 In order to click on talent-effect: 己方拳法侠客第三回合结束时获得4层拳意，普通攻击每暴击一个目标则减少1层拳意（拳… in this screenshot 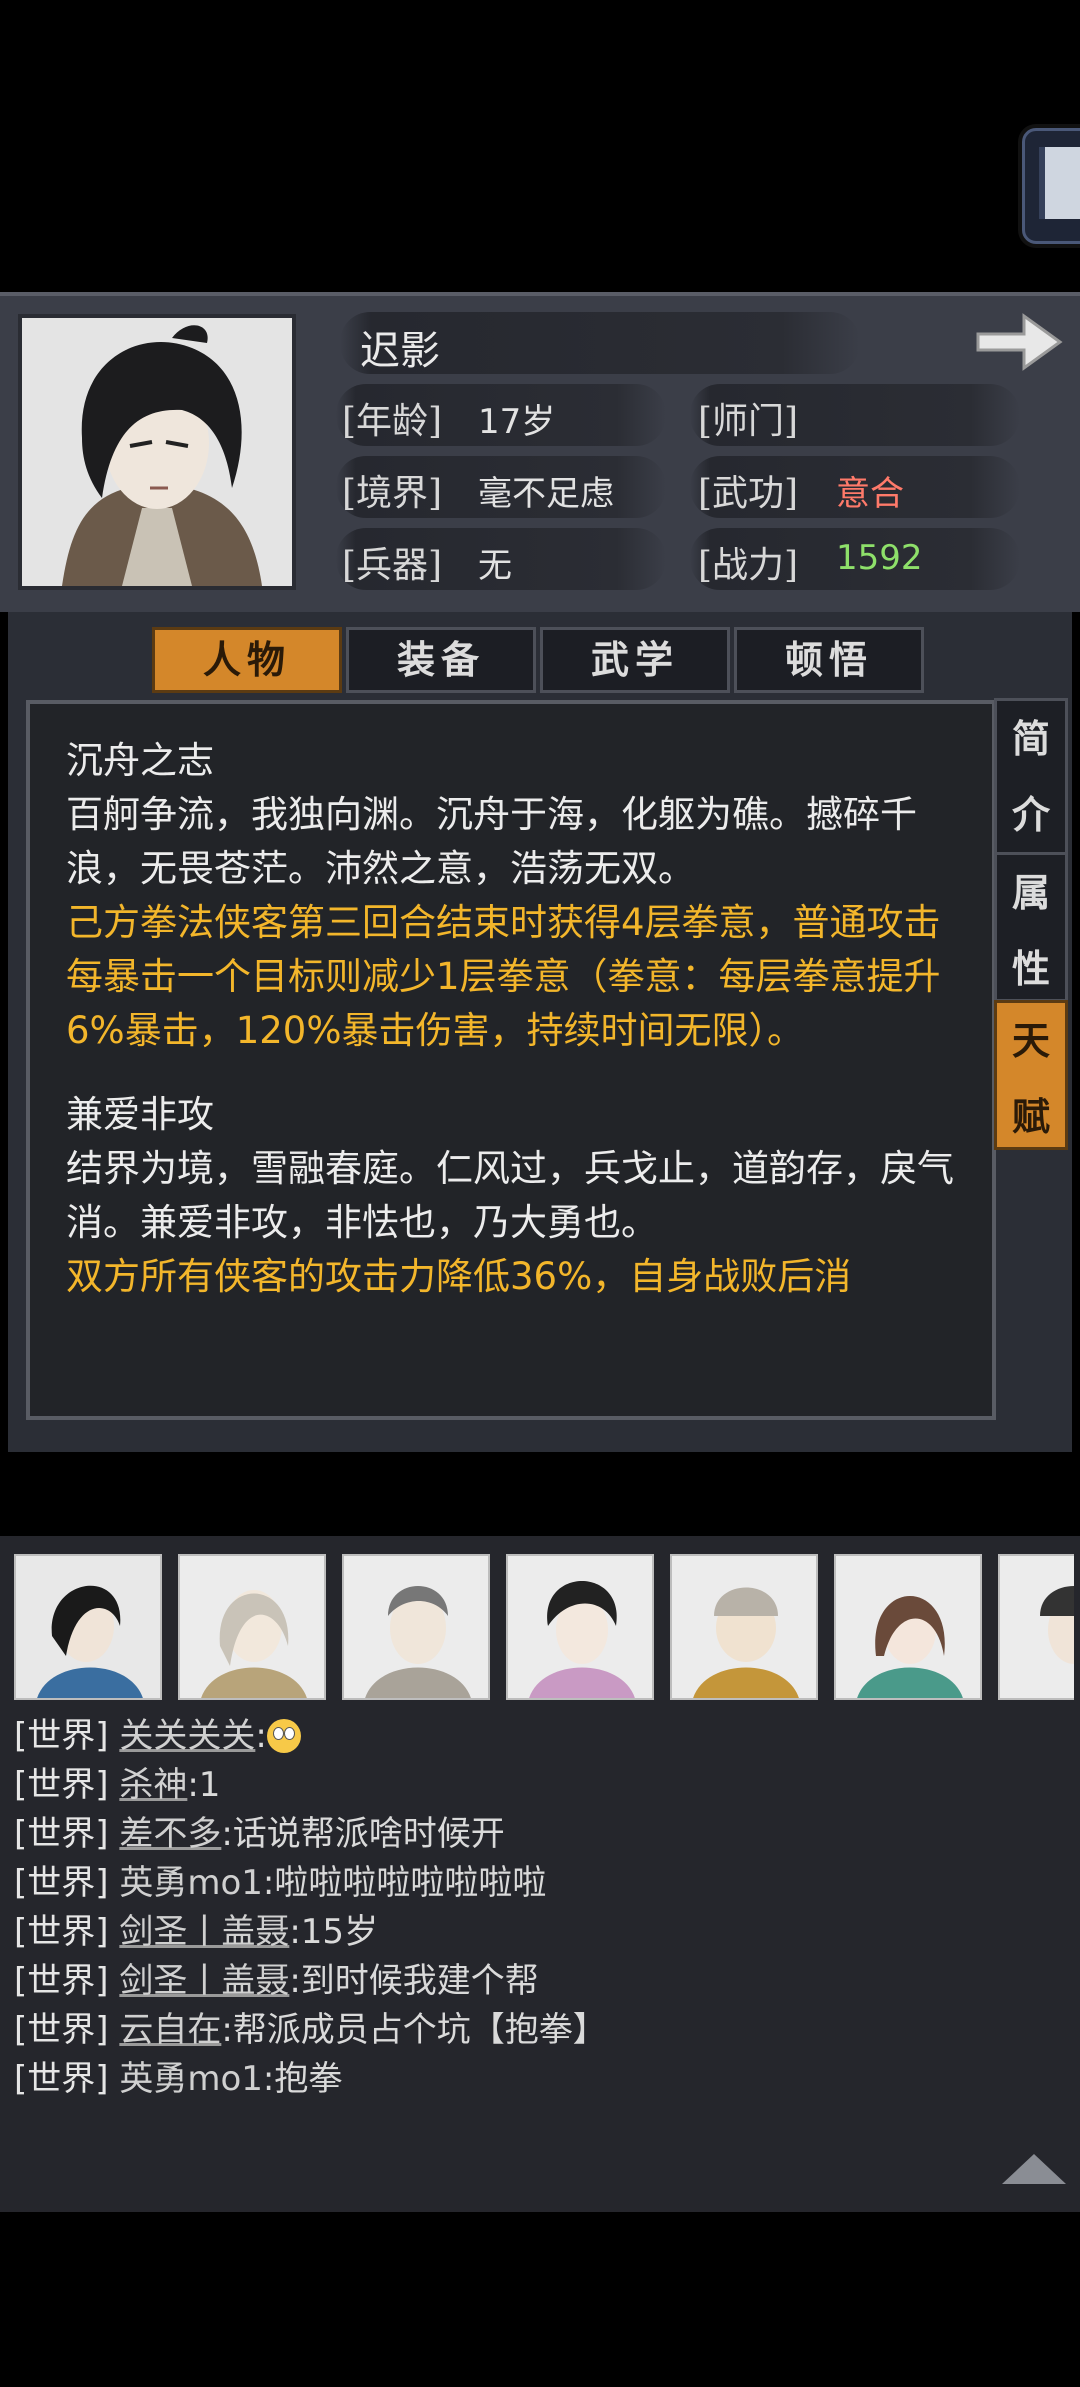, I will do `click(503, 976)`.